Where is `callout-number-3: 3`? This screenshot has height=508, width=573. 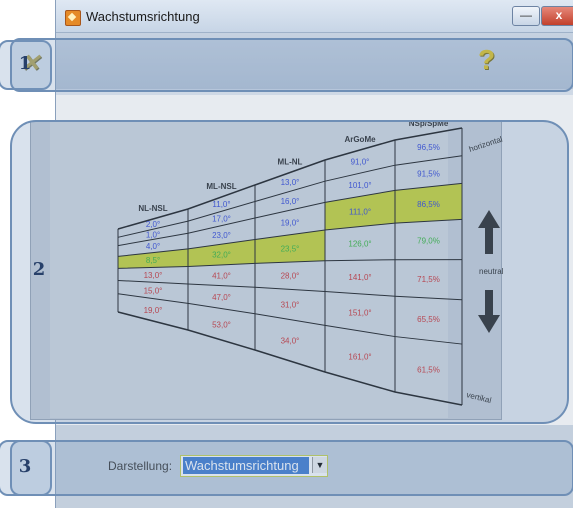
callout-number-3: 3 is located at coordinates (25, 466).